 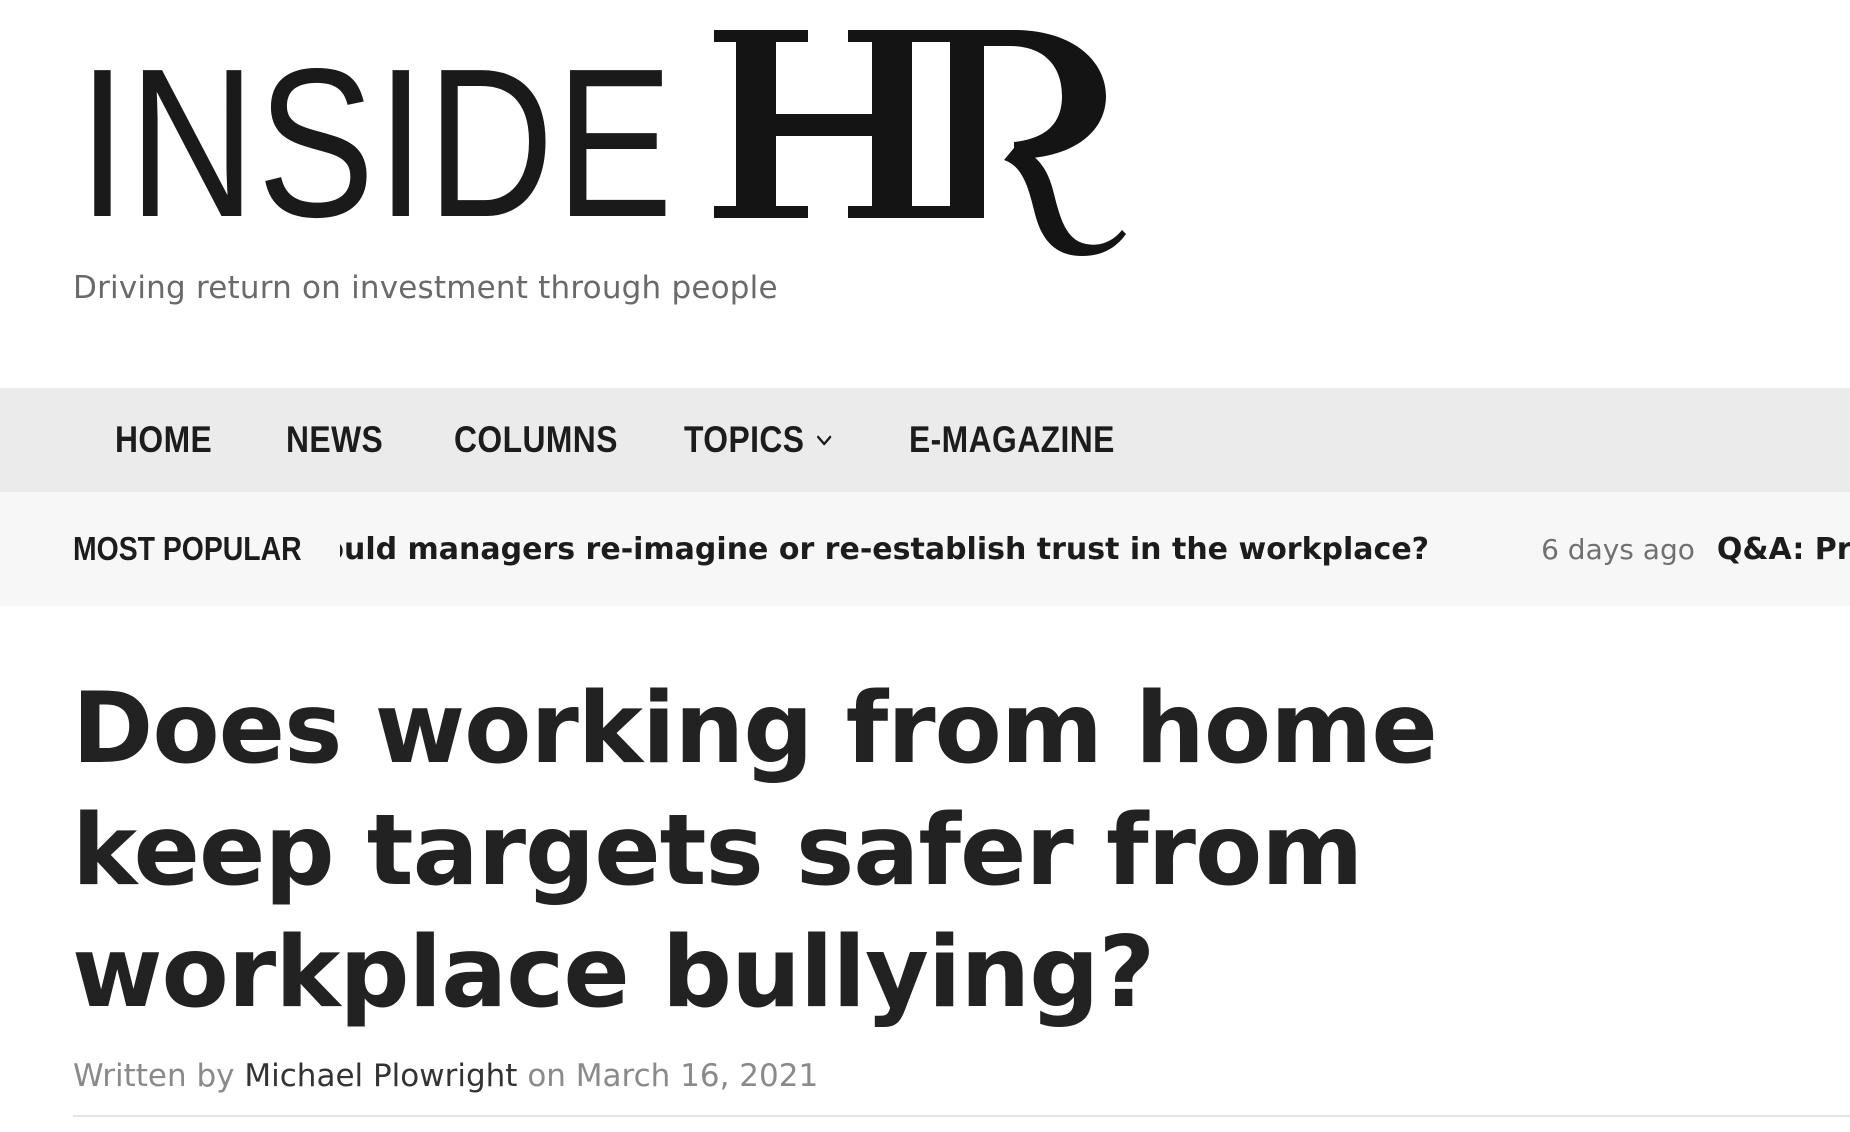 I want to click on nav-item-e-magazine: E-MAGAZINE, so click(x=1012, y=440).